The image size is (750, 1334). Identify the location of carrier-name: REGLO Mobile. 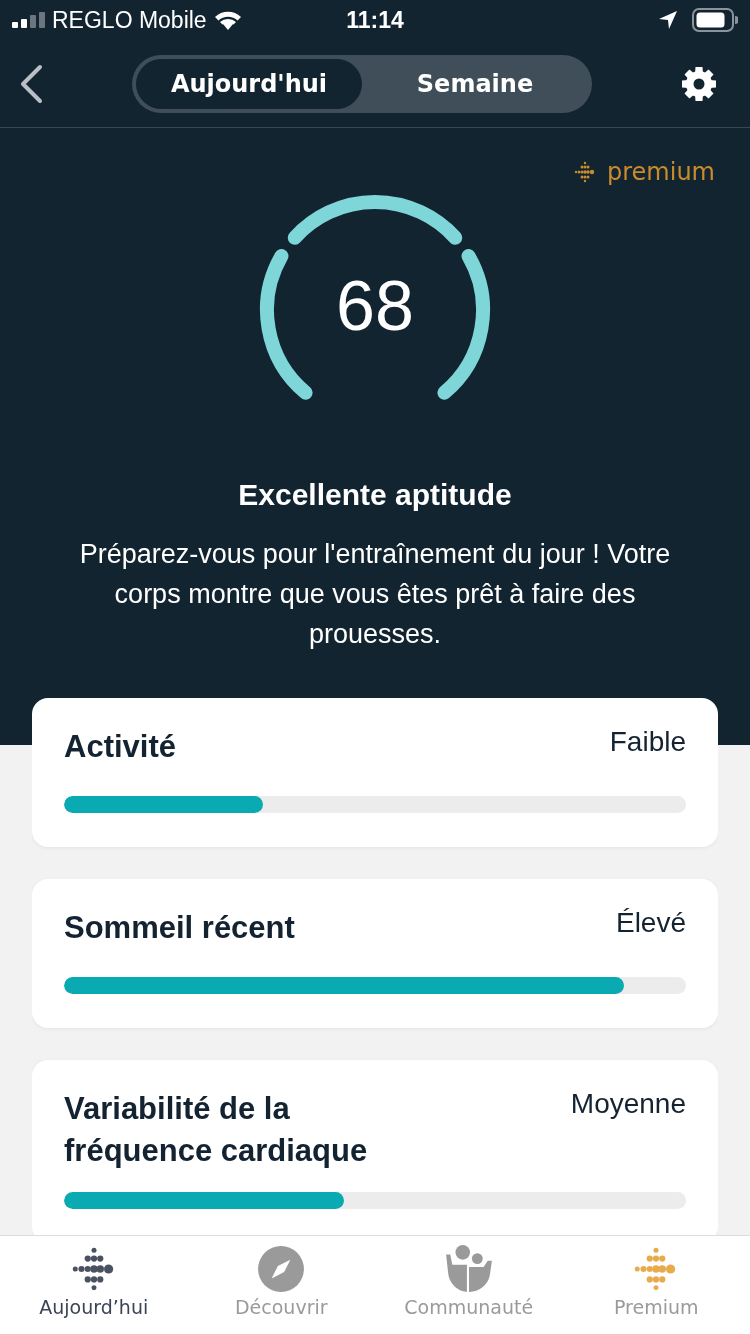
(129, 20).